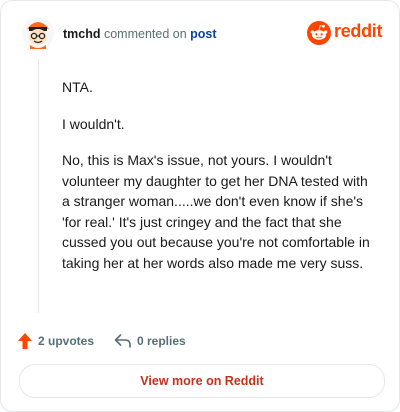 The image size is (400, 412). Describe the element at coordinates (122, 341) in the screenshot. I see `reply-icon` at that location.